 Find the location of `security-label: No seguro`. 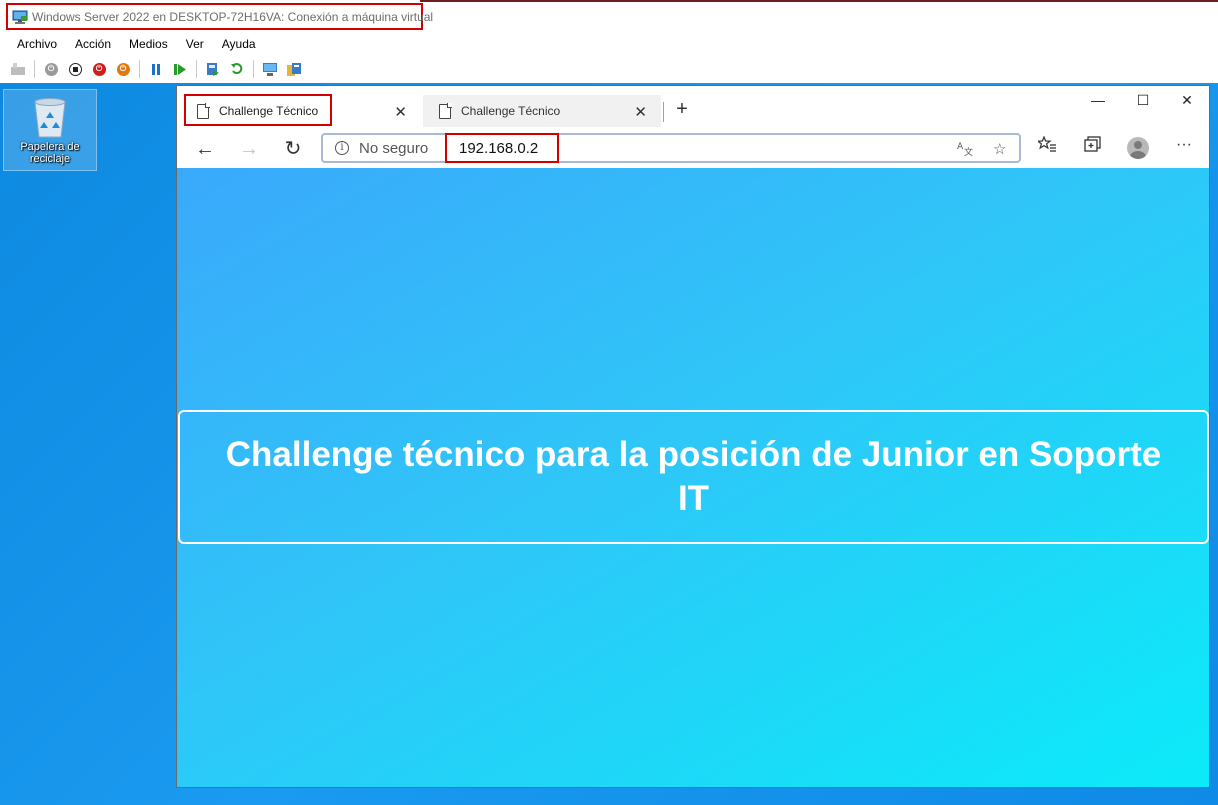

security-label: No seguro is located at coordinates (393, 148).